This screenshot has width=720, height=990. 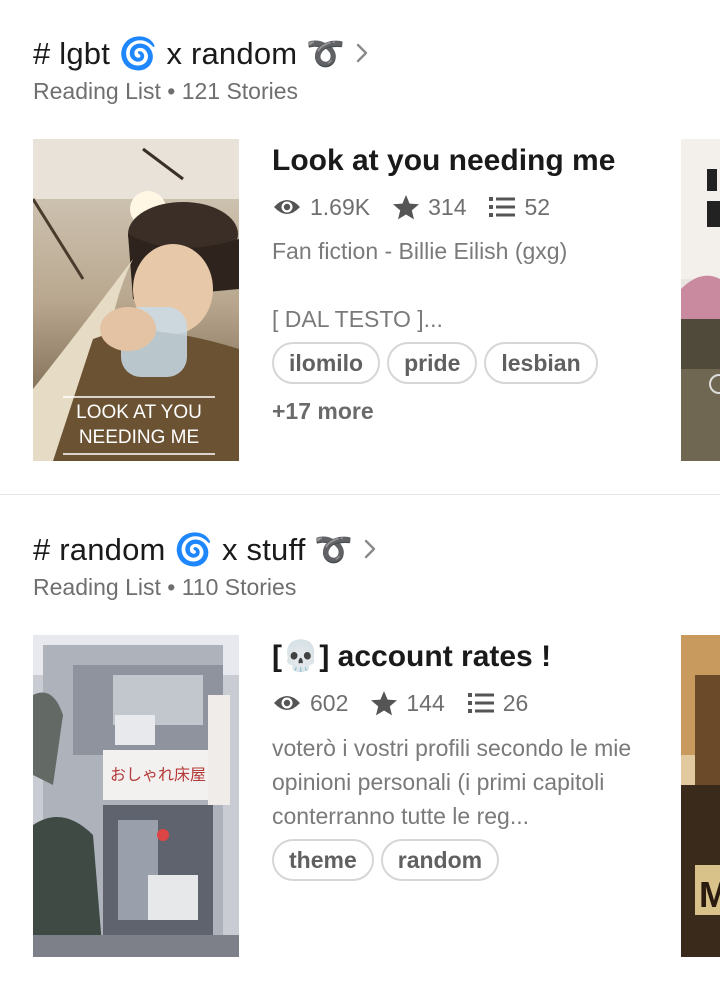 What do you see at coordinates (462, 703) in the screenshot?
I see `story-stats: 602 144 26` at bounding box center [462, 703].